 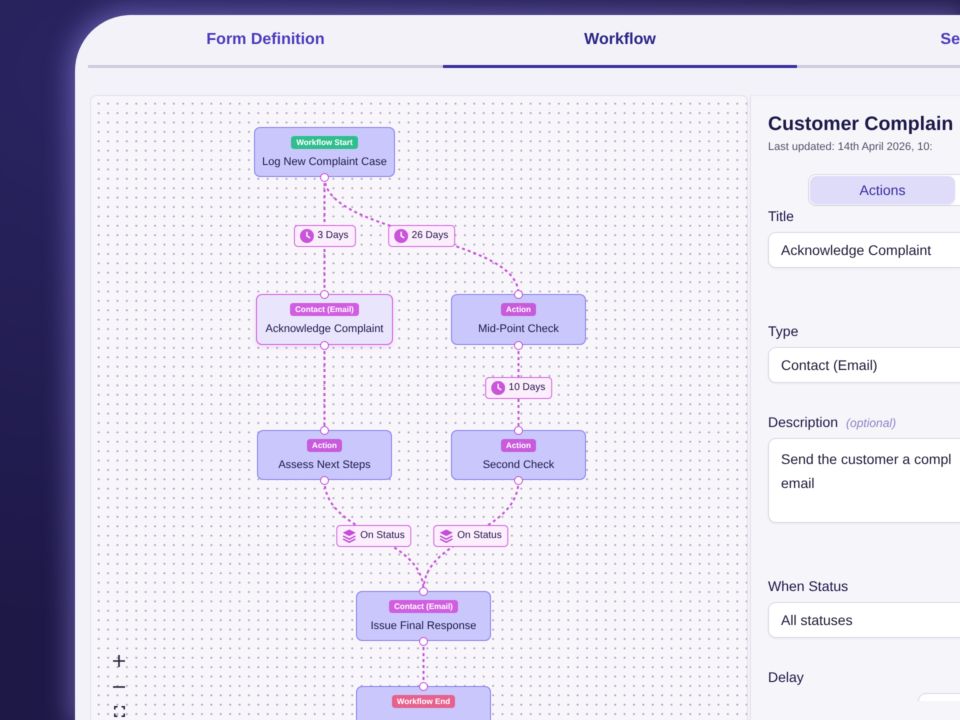 What do you see at coordinates (882, 190) in the screenshot?
I see `segment-tab: Actions` at bounding box center [882, 190].